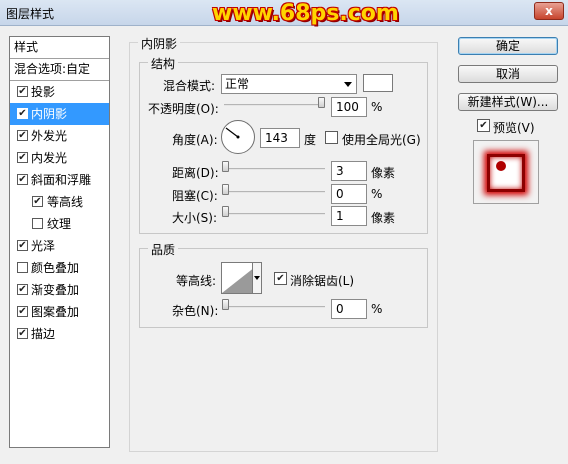 The image size is (568, 464). What do you see at coordinates (378, 83) in the screenshot?
I see `shadow-color-swatch` at bounding box center [378, 83].